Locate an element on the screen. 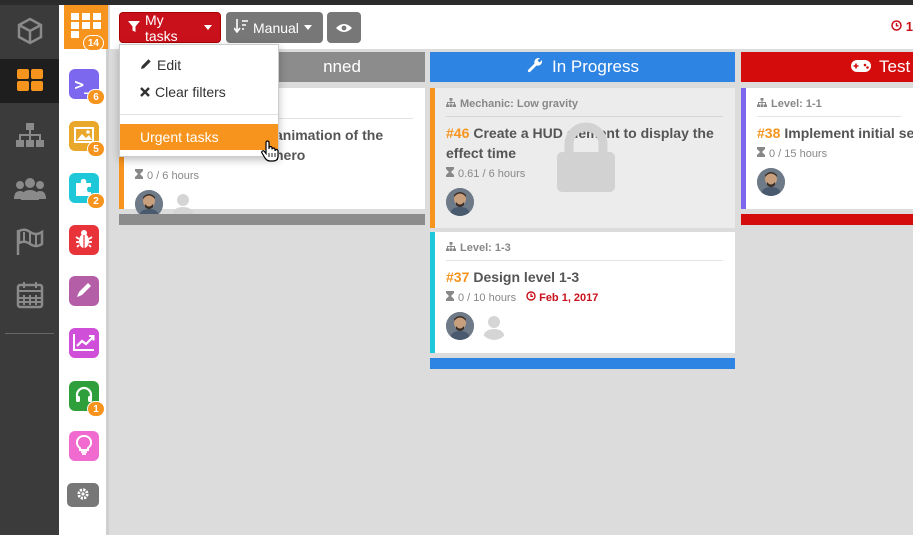 This screenshot has height=535, width=913. sort-icon is located at coordinates (240, 27).